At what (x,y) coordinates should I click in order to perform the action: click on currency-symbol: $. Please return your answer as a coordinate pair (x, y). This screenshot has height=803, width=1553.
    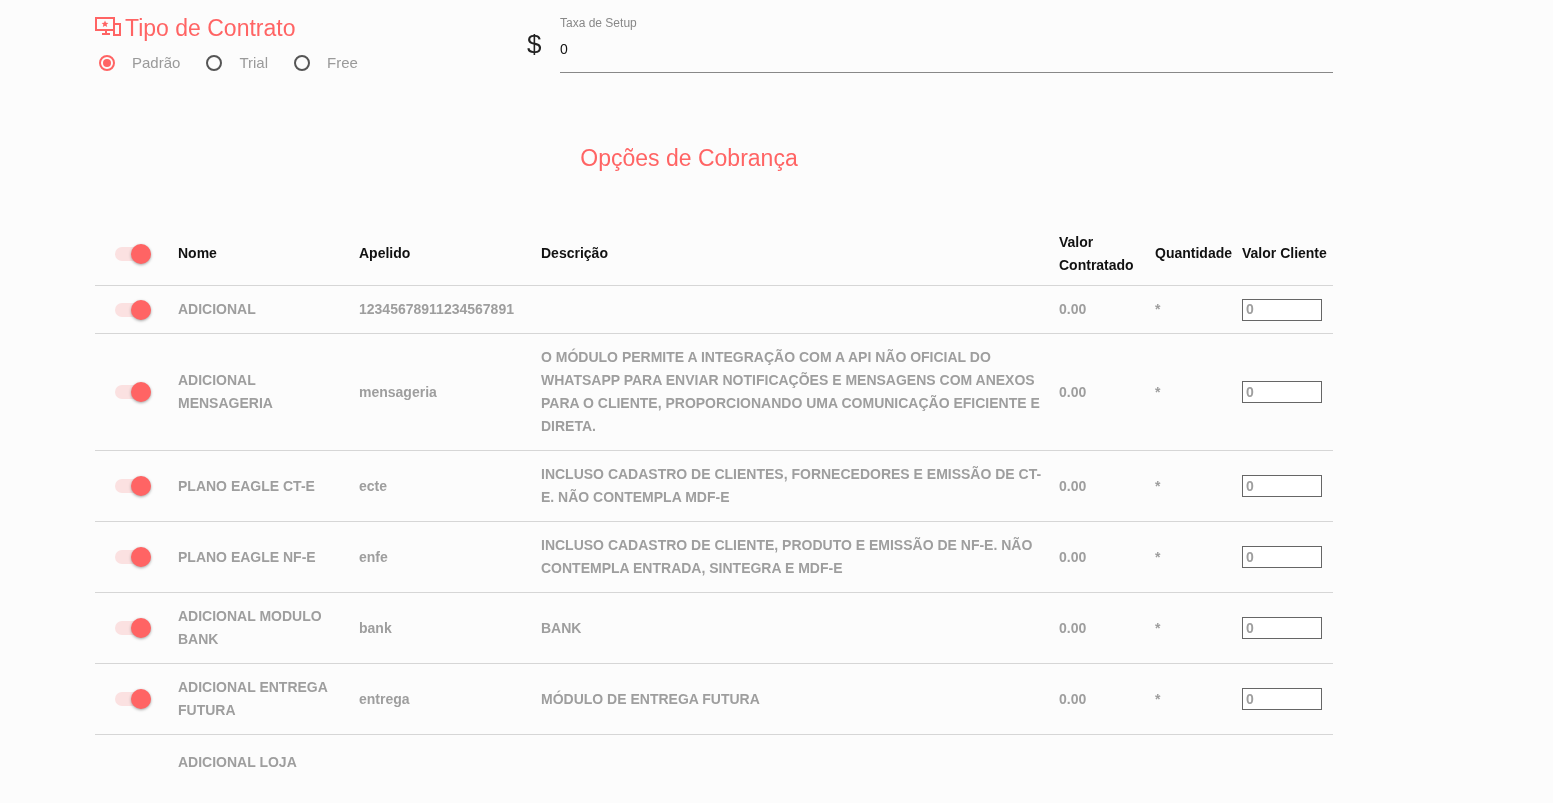
    Looking at the image, I should click on (534, 44).